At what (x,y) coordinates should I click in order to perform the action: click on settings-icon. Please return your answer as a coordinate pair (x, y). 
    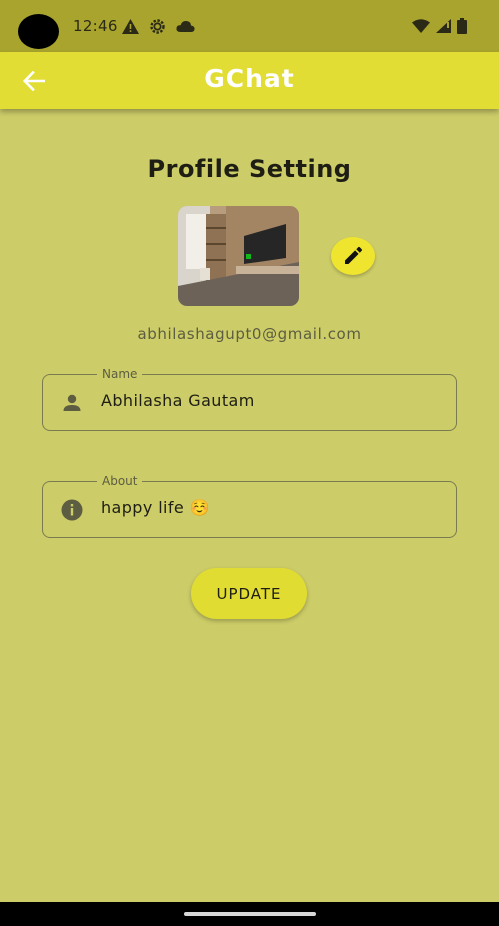
    Looking at the image, I should click on (157, 26).